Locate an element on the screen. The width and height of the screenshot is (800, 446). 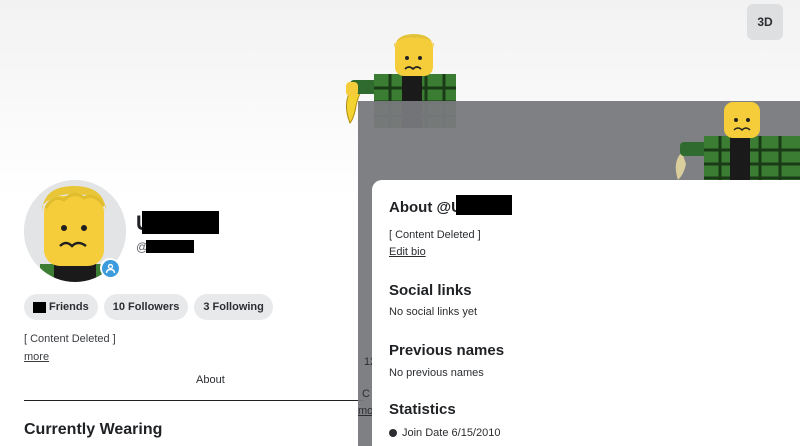
join-date-text: Join Date 6/15/2010 is located at coordinates (451, 433).